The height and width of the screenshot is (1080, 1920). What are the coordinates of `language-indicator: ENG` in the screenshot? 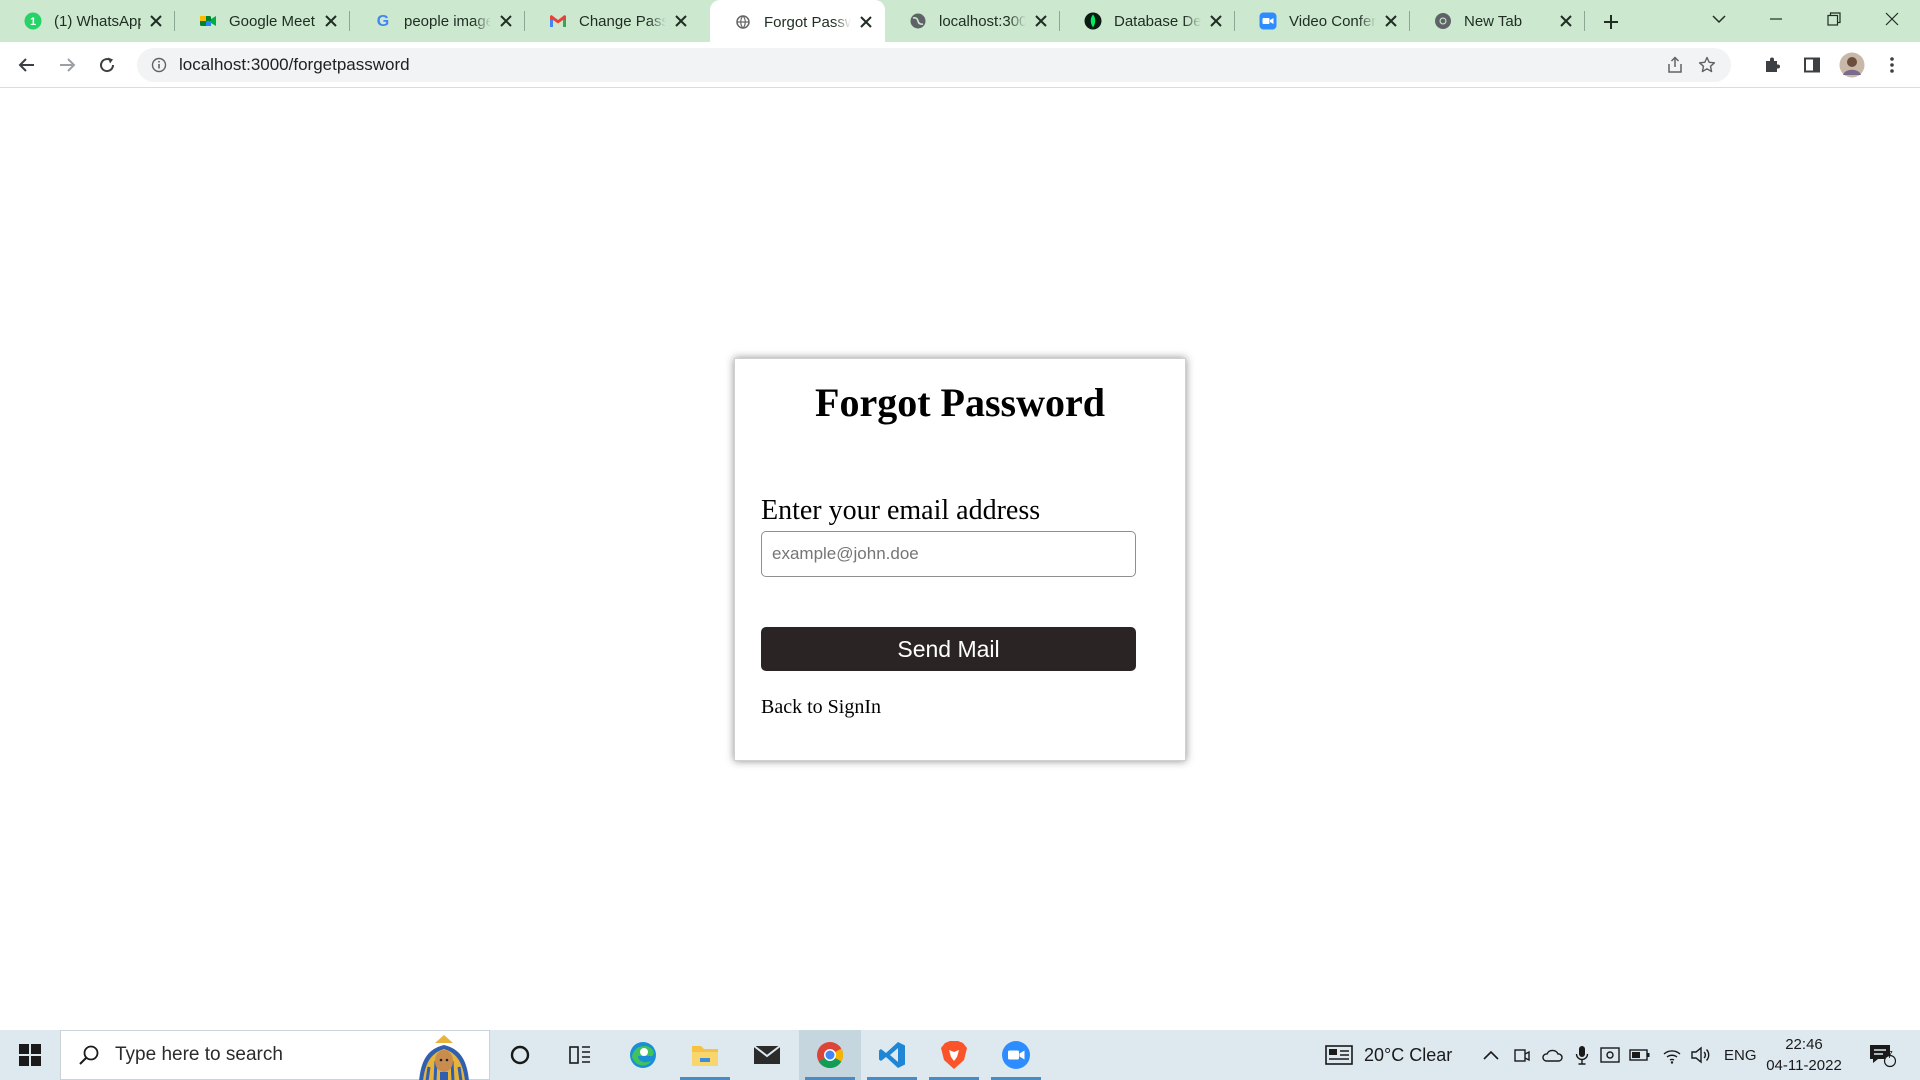 It's located at (1740, 1055).